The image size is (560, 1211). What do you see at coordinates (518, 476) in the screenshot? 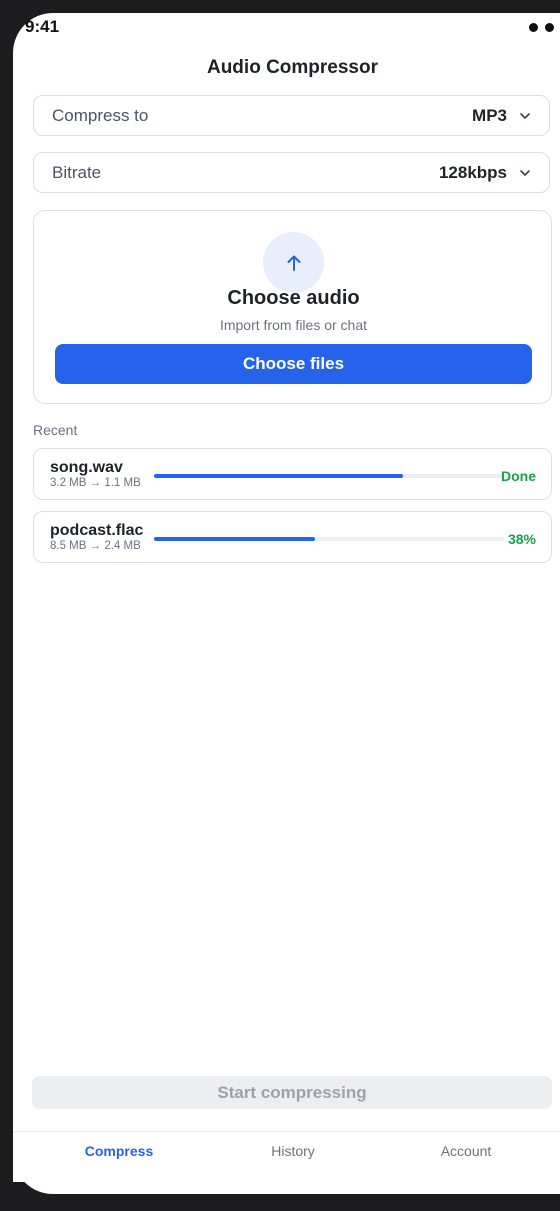
I see `status-badge: Done` at bounding box center [518, 476].